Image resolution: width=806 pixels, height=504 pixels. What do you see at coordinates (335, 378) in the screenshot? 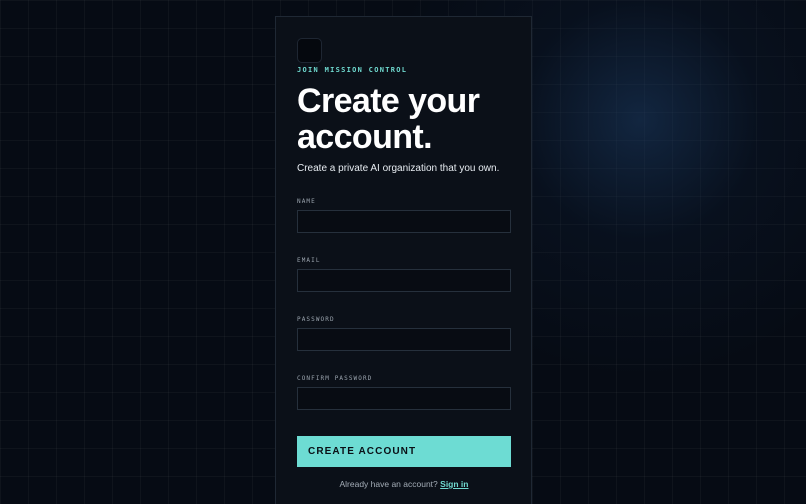
I see `confirm-password-label: CONFIRM PASSWORD` at bounding box center [335, 378].